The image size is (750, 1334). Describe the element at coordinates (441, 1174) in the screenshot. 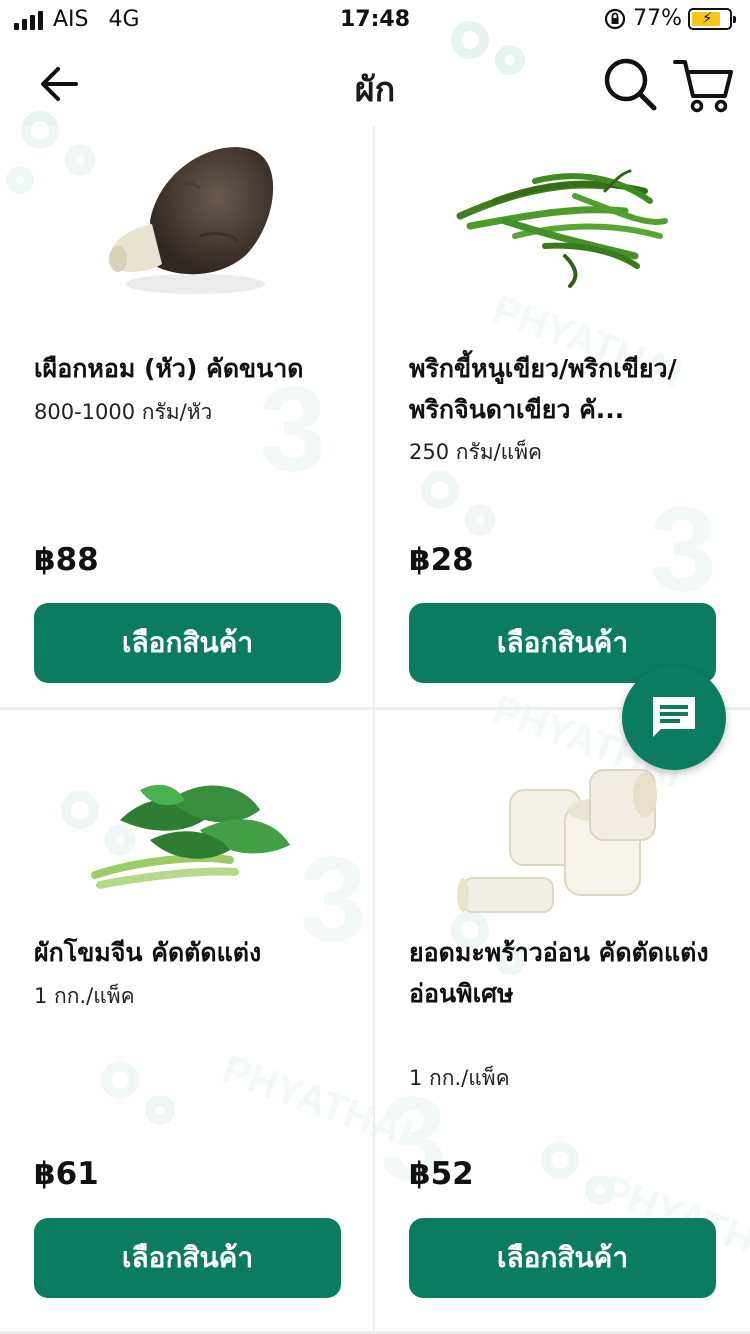

I see `product-price: ฿52` at that location.